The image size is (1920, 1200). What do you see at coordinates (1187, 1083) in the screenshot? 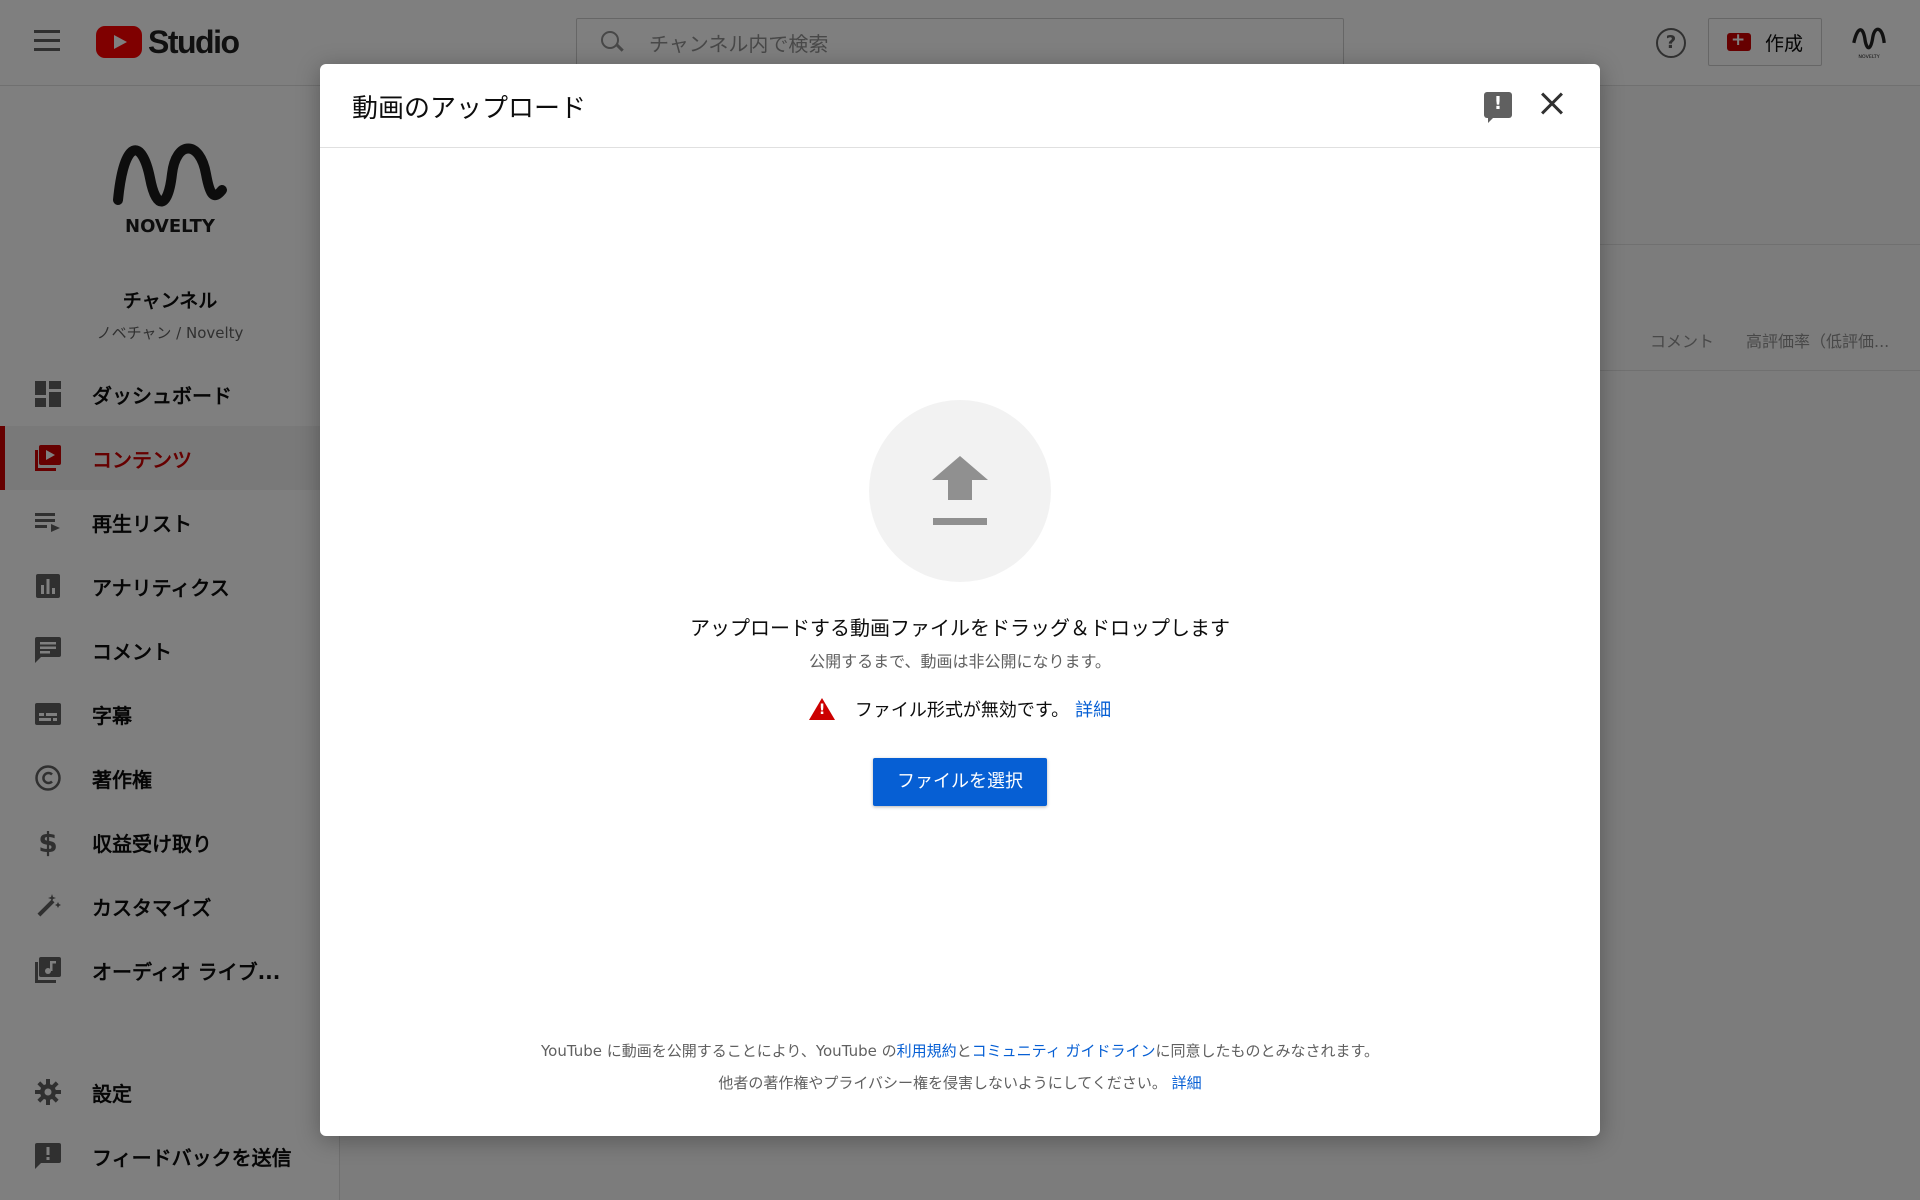
I see `copyright-details-link: 詳細` at bounding box center [1187, 1083].